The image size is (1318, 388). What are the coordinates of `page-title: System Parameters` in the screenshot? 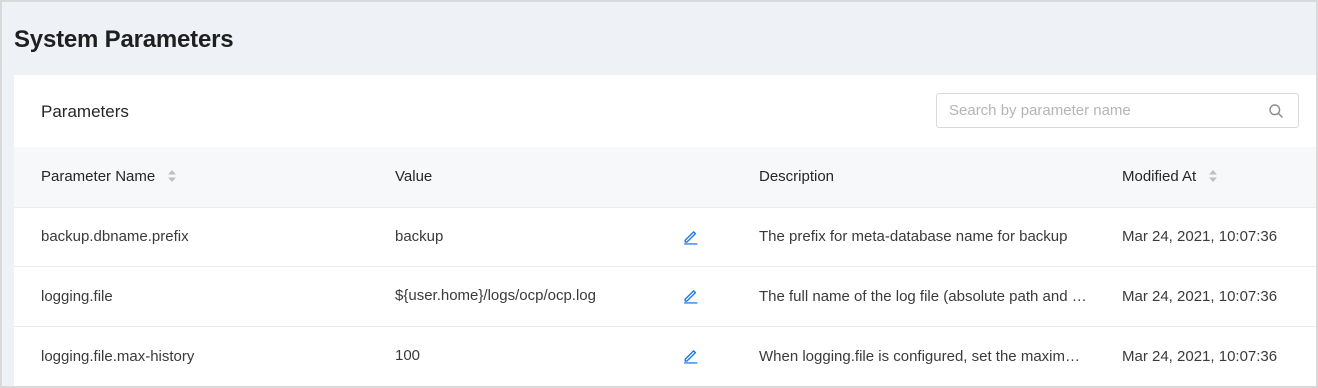 It's located at (124, 39).